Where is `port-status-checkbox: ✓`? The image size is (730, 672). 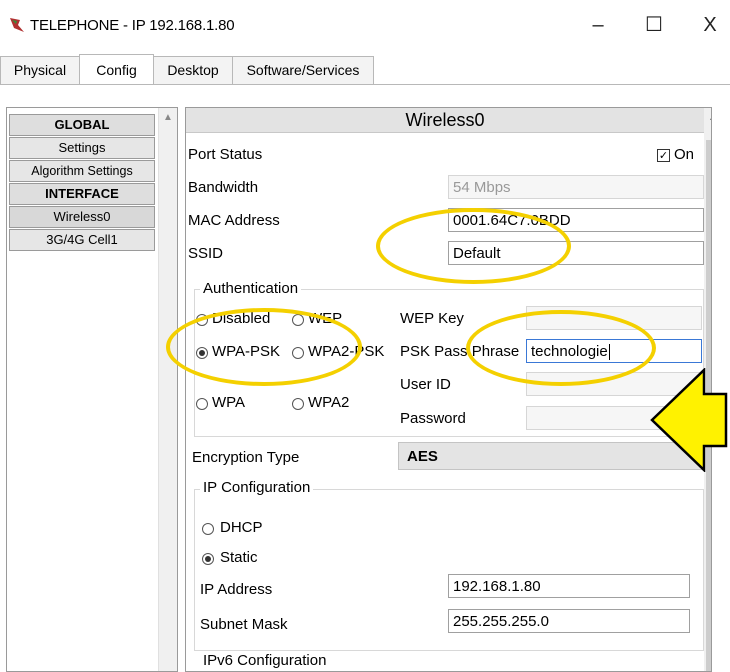
port-status-checkbox: ✓ is located at coordinates (663, 155).